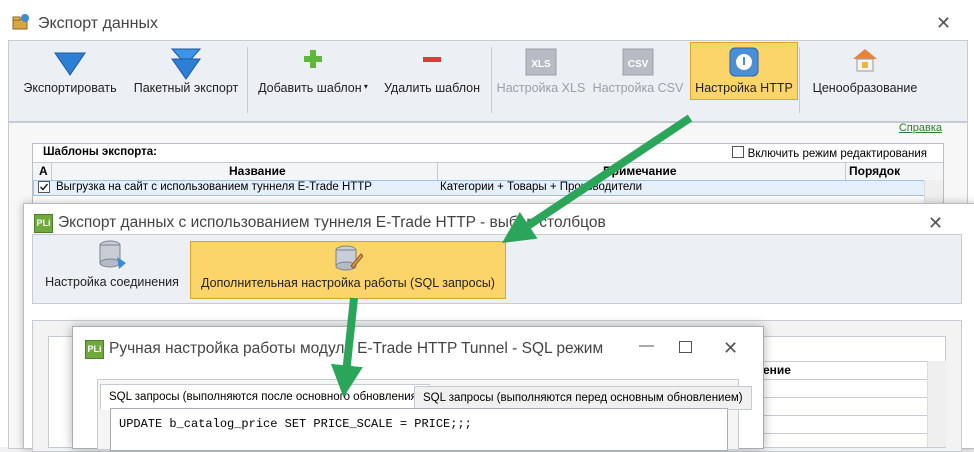 The image size is (974, 452). Describe the element at coordinates (186, 64) in the screenshot. I see `batch-export-icon` at that location.